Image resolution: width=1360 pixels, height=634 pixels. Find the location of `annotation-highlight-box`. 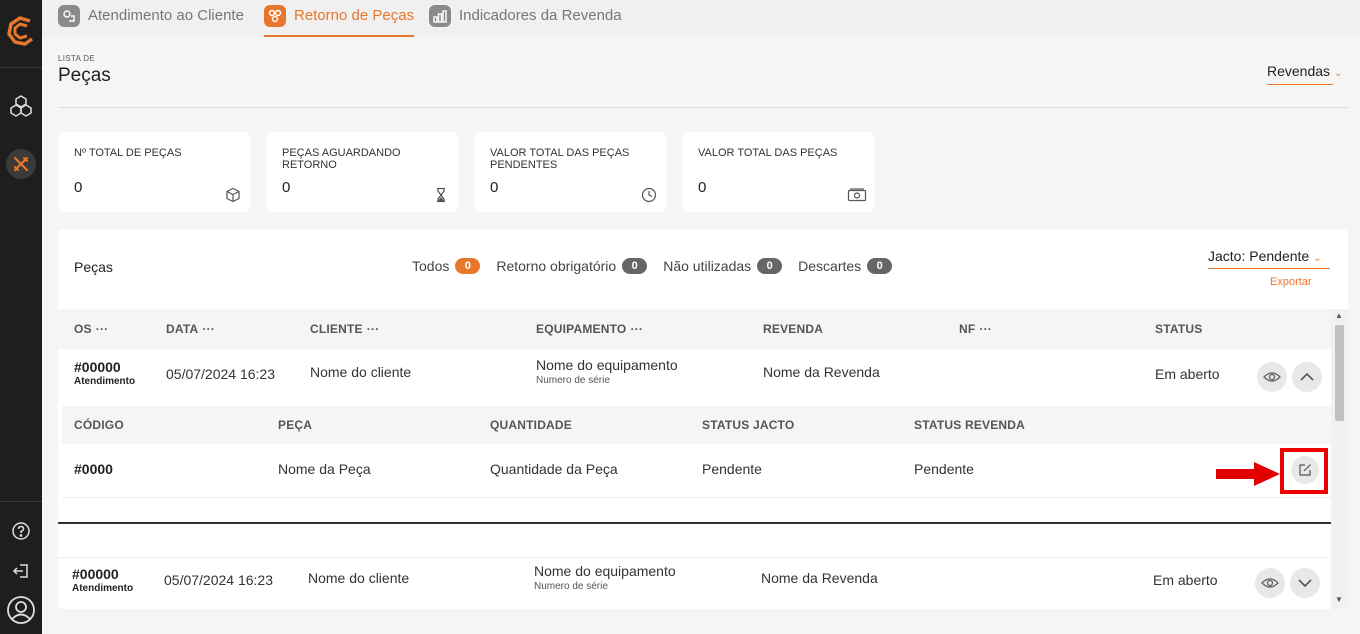

annotation-highlight-box is located at coordinates (1304, 471).